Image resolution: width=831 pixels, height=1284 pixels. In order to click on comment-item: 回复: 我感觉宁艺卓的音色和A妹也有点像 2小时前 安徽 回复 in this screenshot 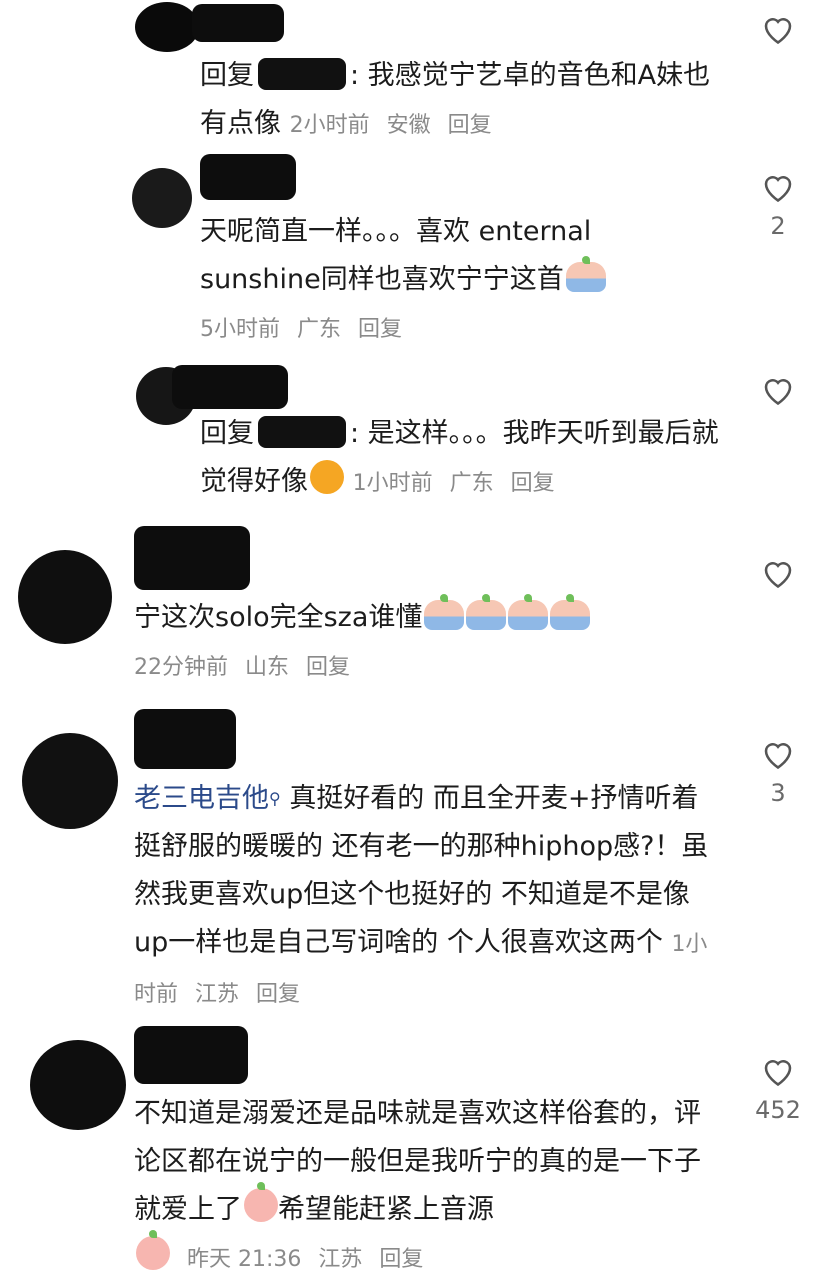, I will do `click(415, 75)`.